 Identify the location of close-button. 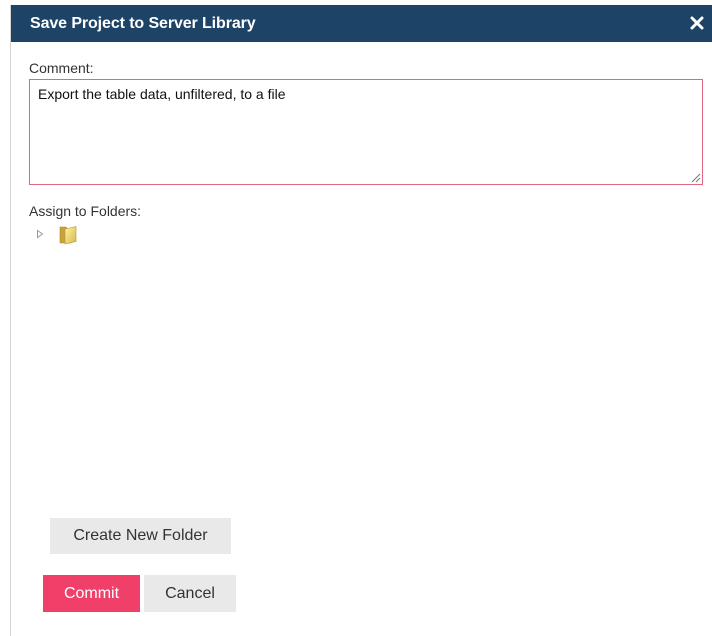
(697, 23).